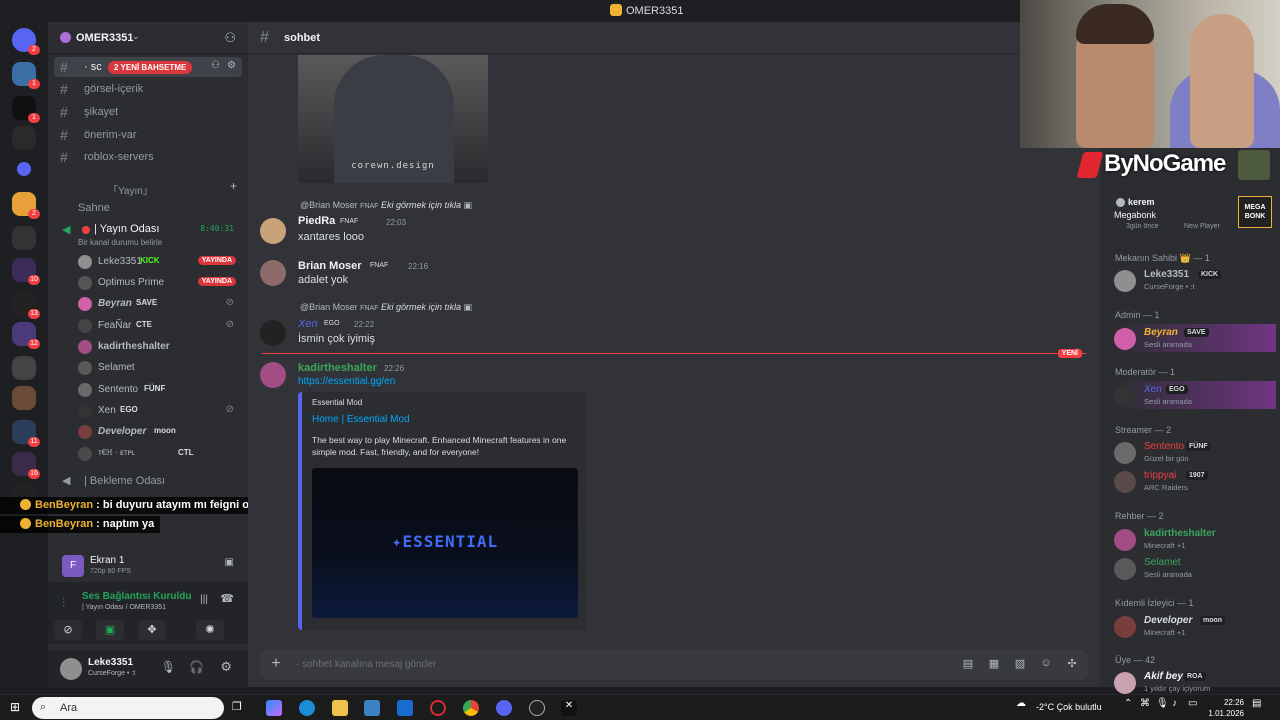  What do you see at coordinates (393, 119) in the screenshot?
I see `attached-image: corewn.design` at bounding box center [393, 119].